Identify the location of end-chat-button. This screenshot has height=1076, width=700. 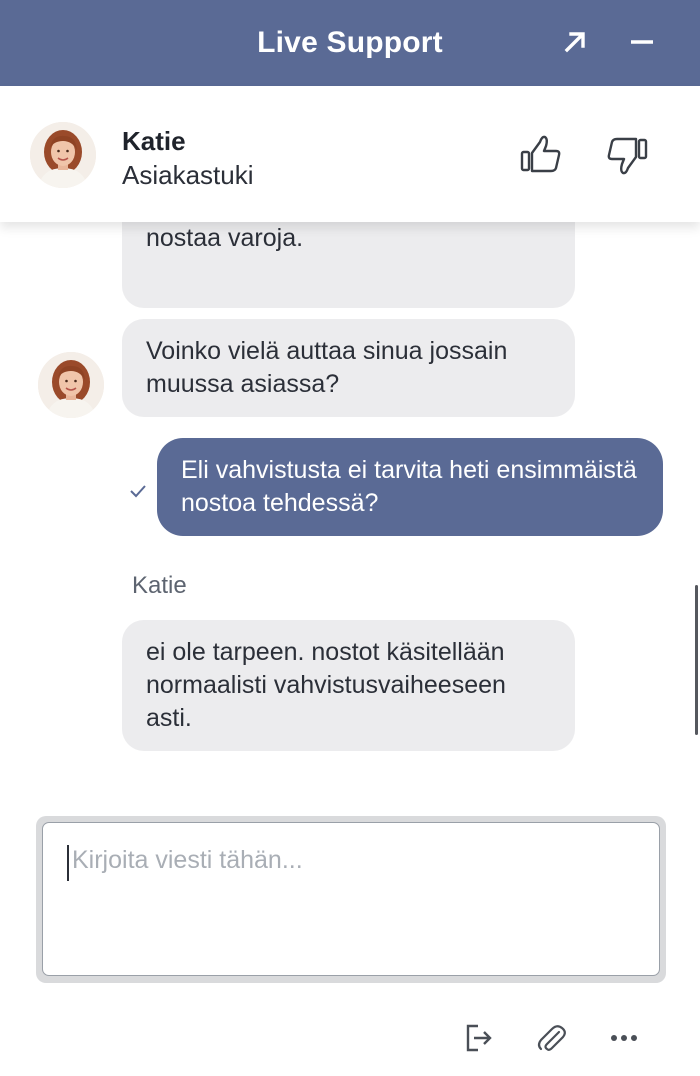
(478, 1038).